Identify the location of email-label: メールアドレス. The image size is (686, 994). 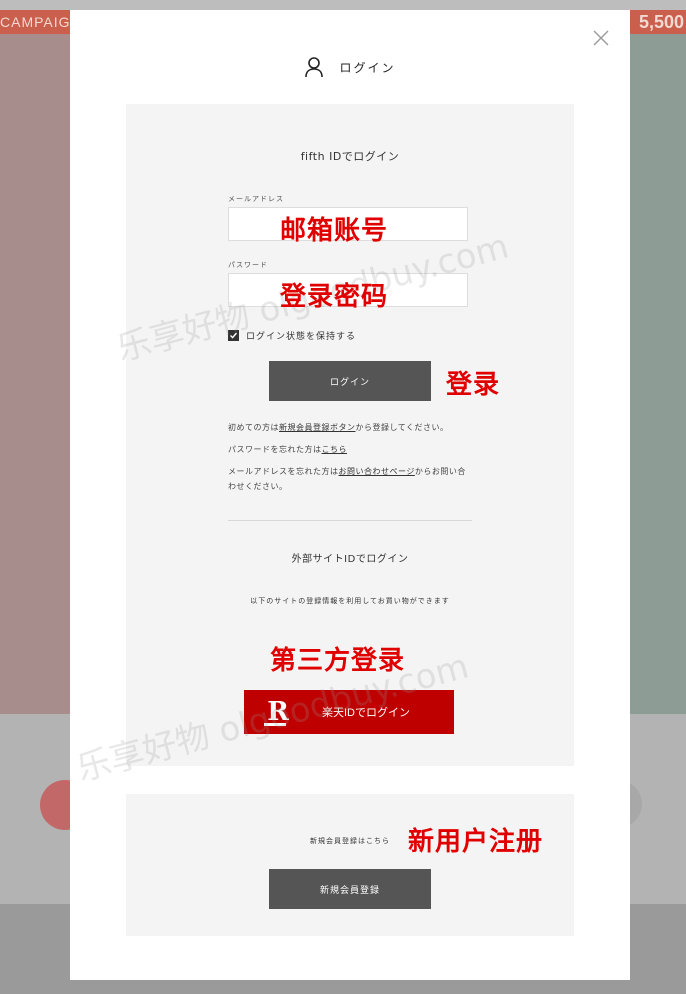
(256, 199).